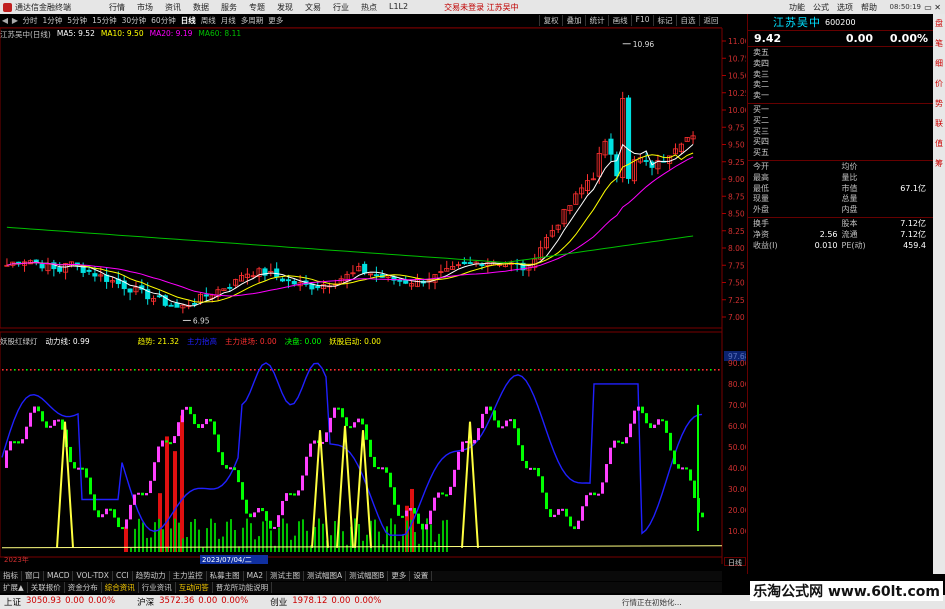 This screenshot has height=609, width=945. I want to click on stat-cell: 总量, so click(886, 199).